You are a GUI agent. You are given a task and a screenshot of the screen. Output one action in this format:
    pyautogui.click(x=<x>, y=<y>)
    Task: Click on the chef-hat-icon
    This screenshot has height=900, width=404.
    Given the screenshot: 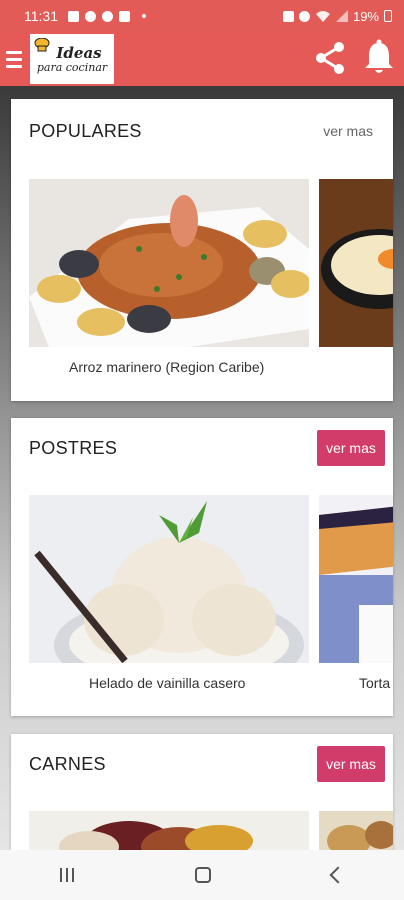 What is the action you would take?
    pyautogui.click(x=42, y=45)
    